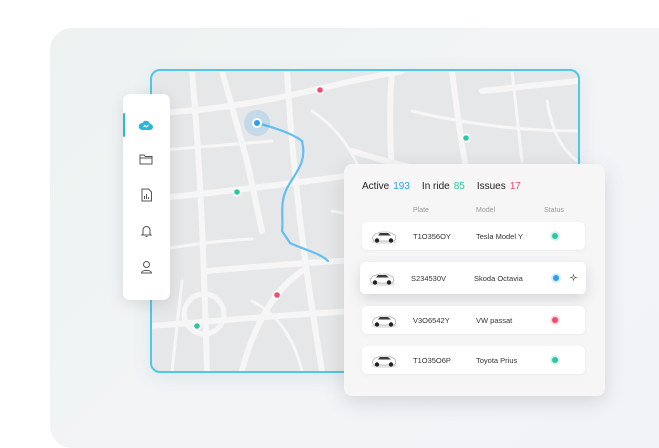 The height and width of the screenshot is (448, 659). I want to click on folder-icon, so click(146, 159).